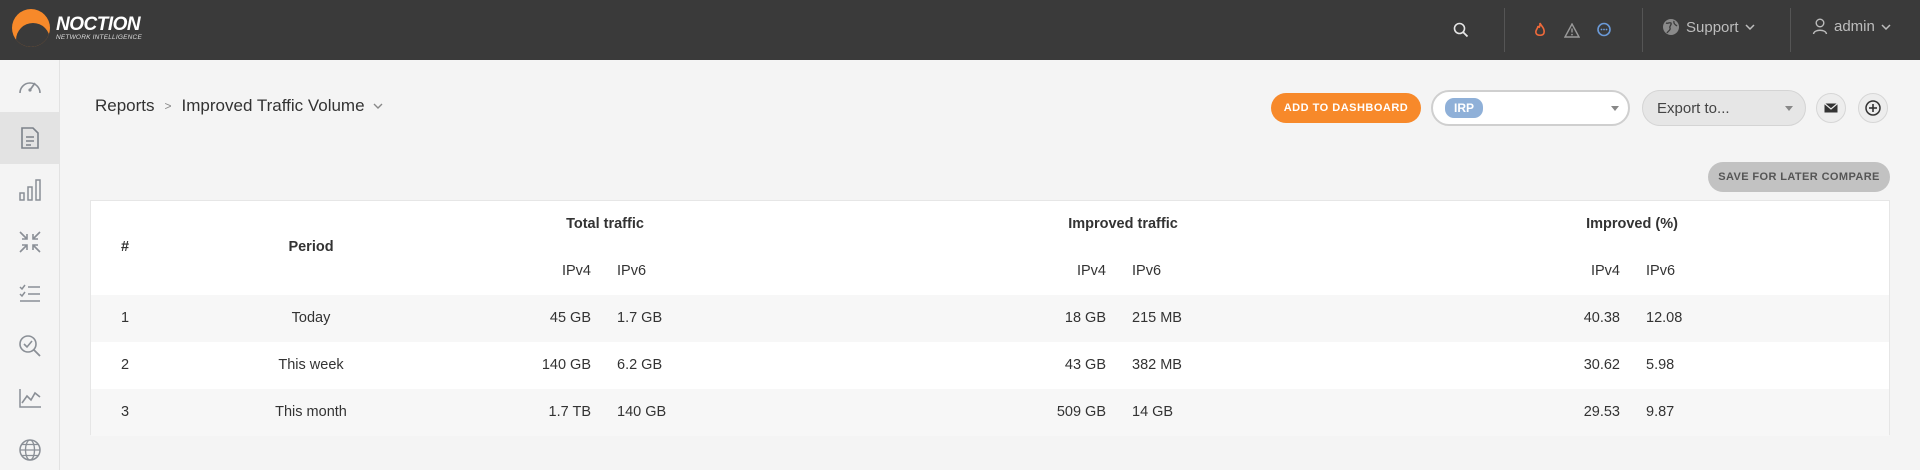  What do you see at coordinates (311, 365) in the screenshot?
I see `cell-period: This week` at bounding box center [311, 365].